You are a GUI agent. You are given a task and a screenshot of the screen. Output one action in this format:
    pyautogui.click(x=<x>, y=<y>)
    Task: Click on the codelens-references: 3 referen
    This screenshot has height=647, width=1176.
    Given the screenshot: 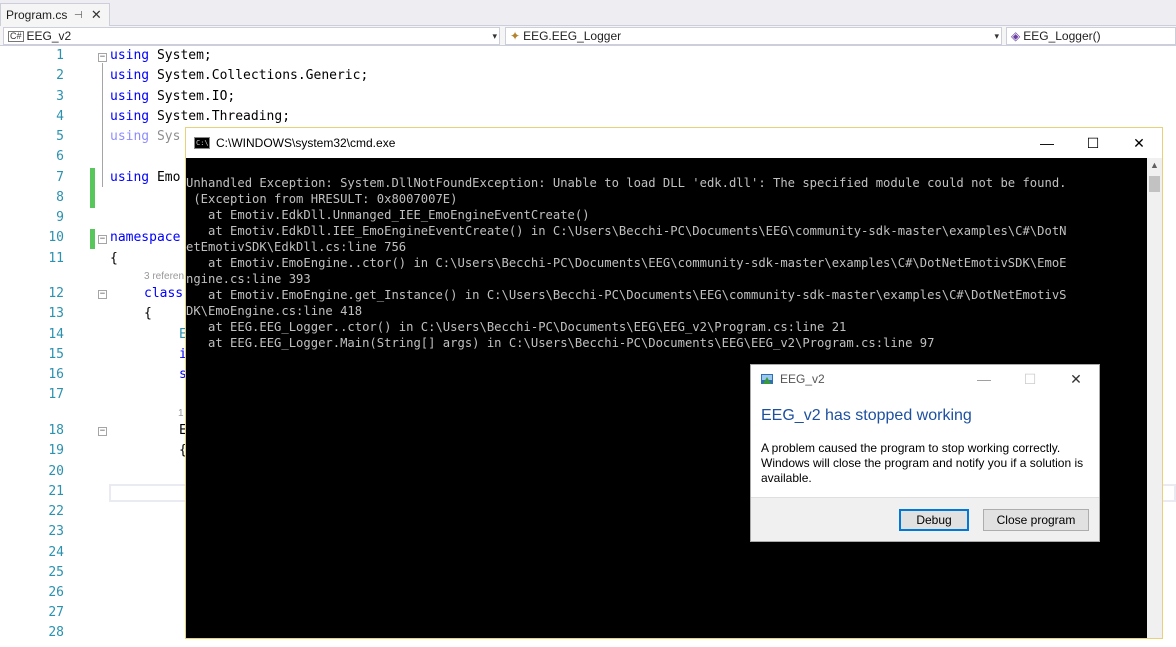 What is the action you would take?
    pyautogui.click(x=164, y=276)
    